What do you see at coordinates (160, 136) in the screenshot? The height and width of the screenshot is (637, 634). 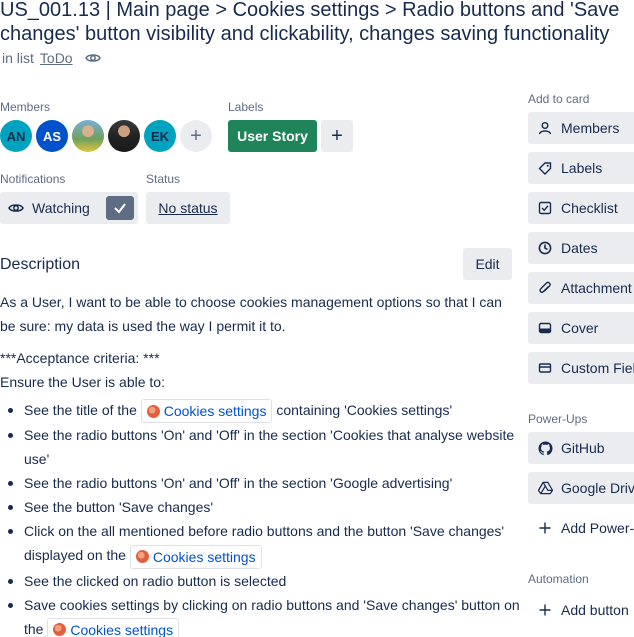 I see `avatar: EK` at bounding box center [160, 136].